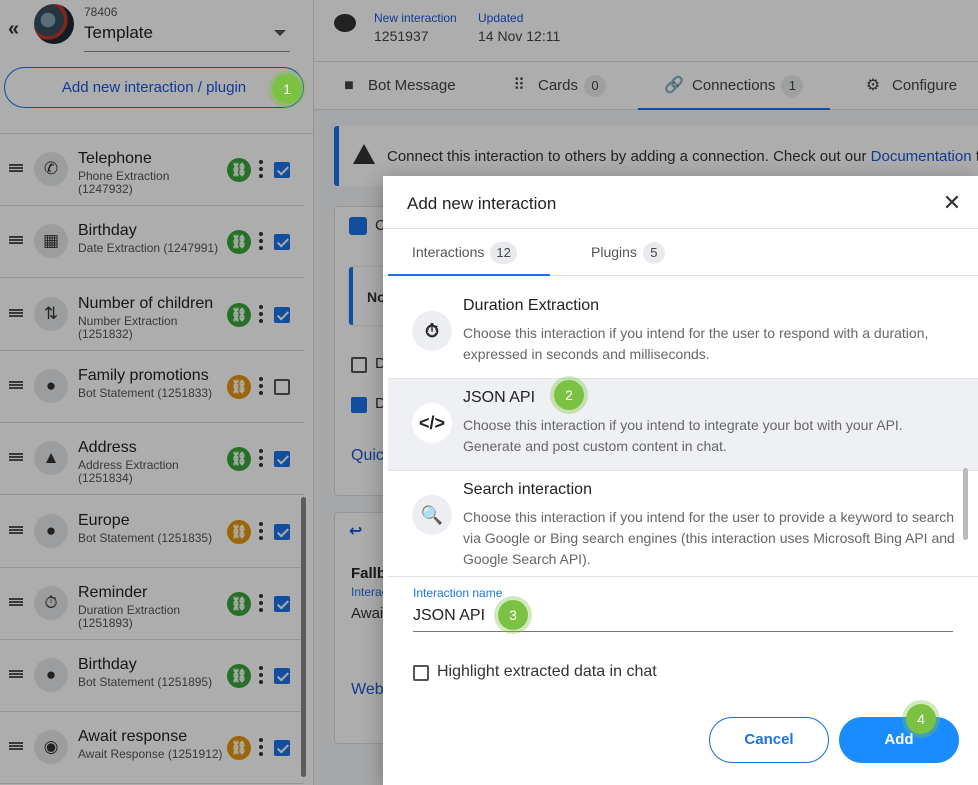 Image resolution: width=978 pixels, height=785 pixels. What do you see at coordinates (513, 615) in the screenshot?
I see `step-marker-3: 3` at bounding box center [513, 615].